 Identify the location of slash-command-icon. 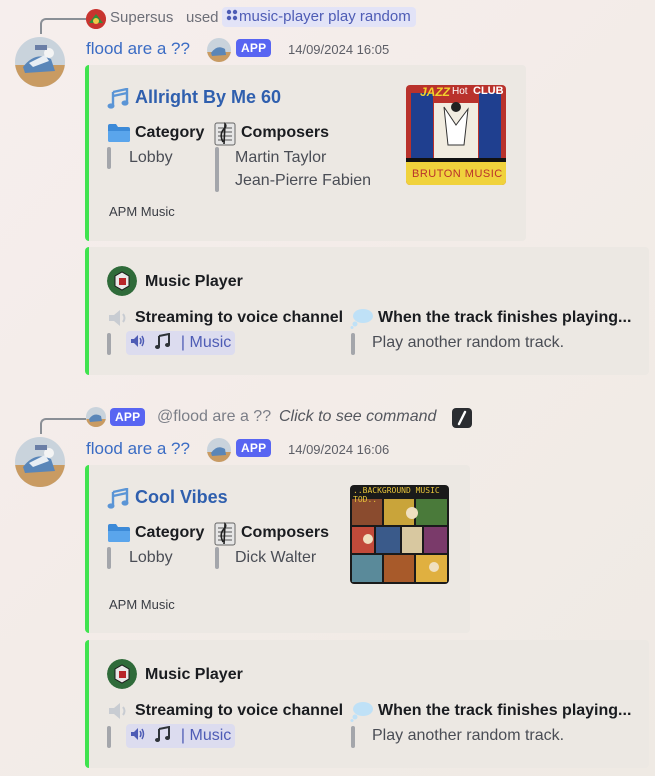
(462, 418).